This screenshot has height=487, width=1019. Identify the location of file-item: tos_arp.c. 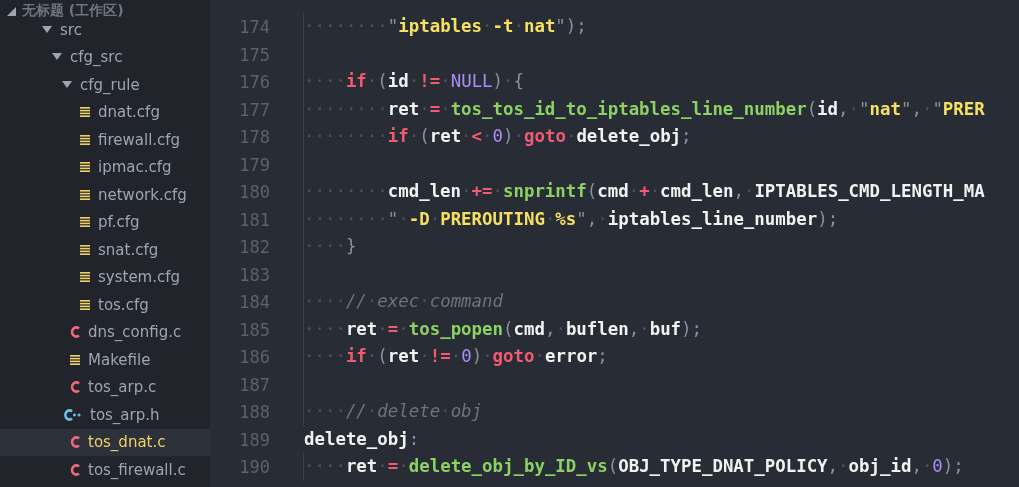
(105, 387).